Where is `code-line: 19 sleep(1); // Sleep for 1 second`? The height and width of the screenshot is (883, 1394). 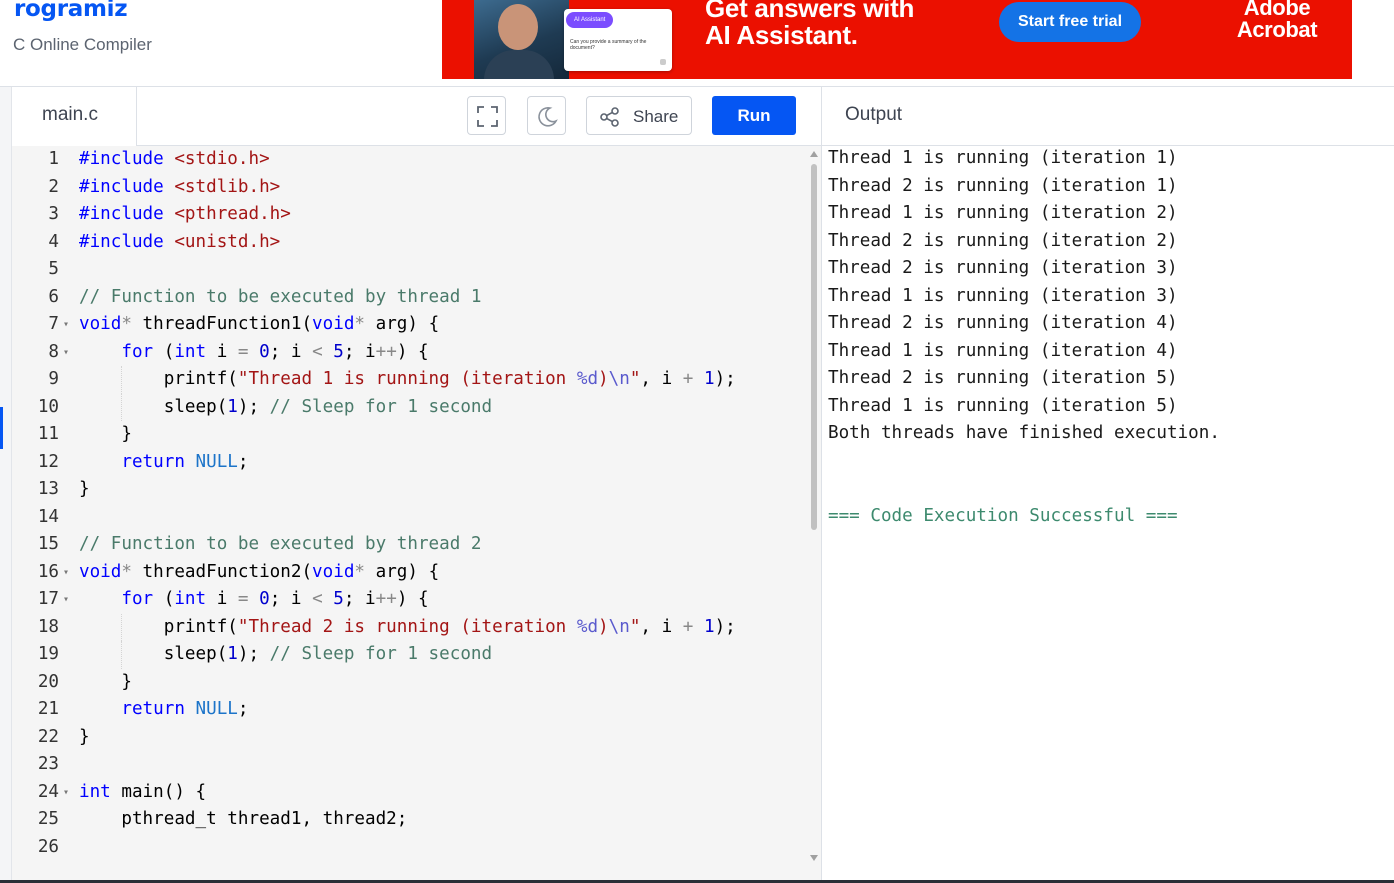 code-line: 19 sleep(1); // Sleep for 1 second is located at coordinates (410, 655).